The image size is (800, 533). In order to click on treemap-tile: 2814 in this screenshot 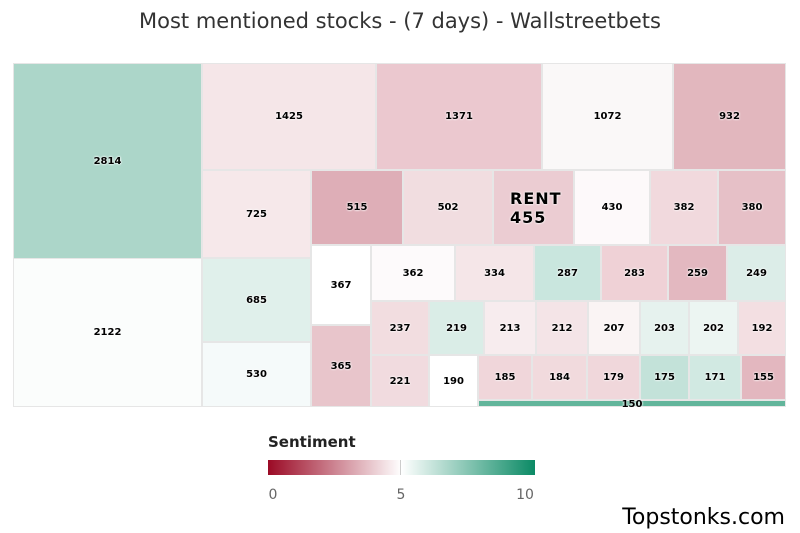, I will do `click(107, 161)`.